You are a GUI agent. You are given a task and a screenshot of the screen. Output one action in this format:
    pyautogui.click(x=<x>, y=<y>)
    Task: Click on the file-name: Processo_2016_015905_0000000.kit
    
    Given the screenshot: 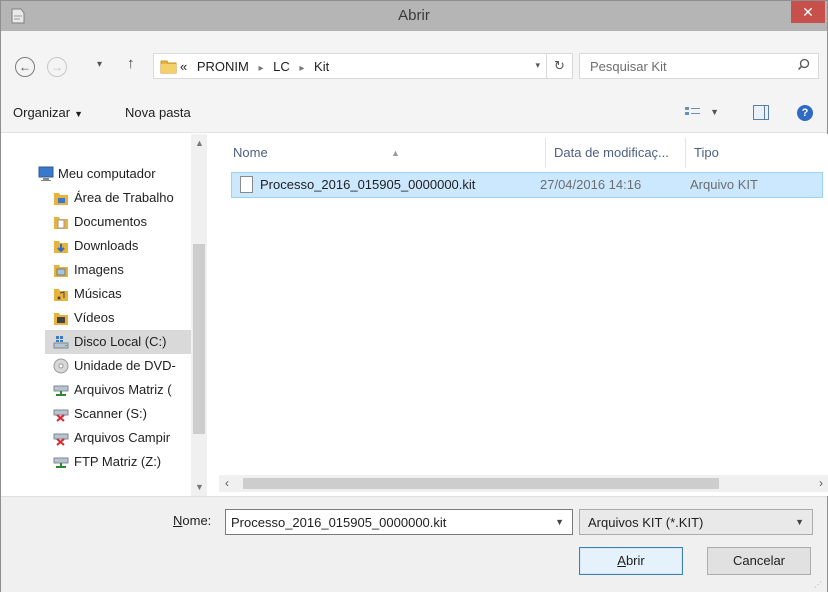 What is the action you would take?
    pyautogui.click(x=368, y=184)
    